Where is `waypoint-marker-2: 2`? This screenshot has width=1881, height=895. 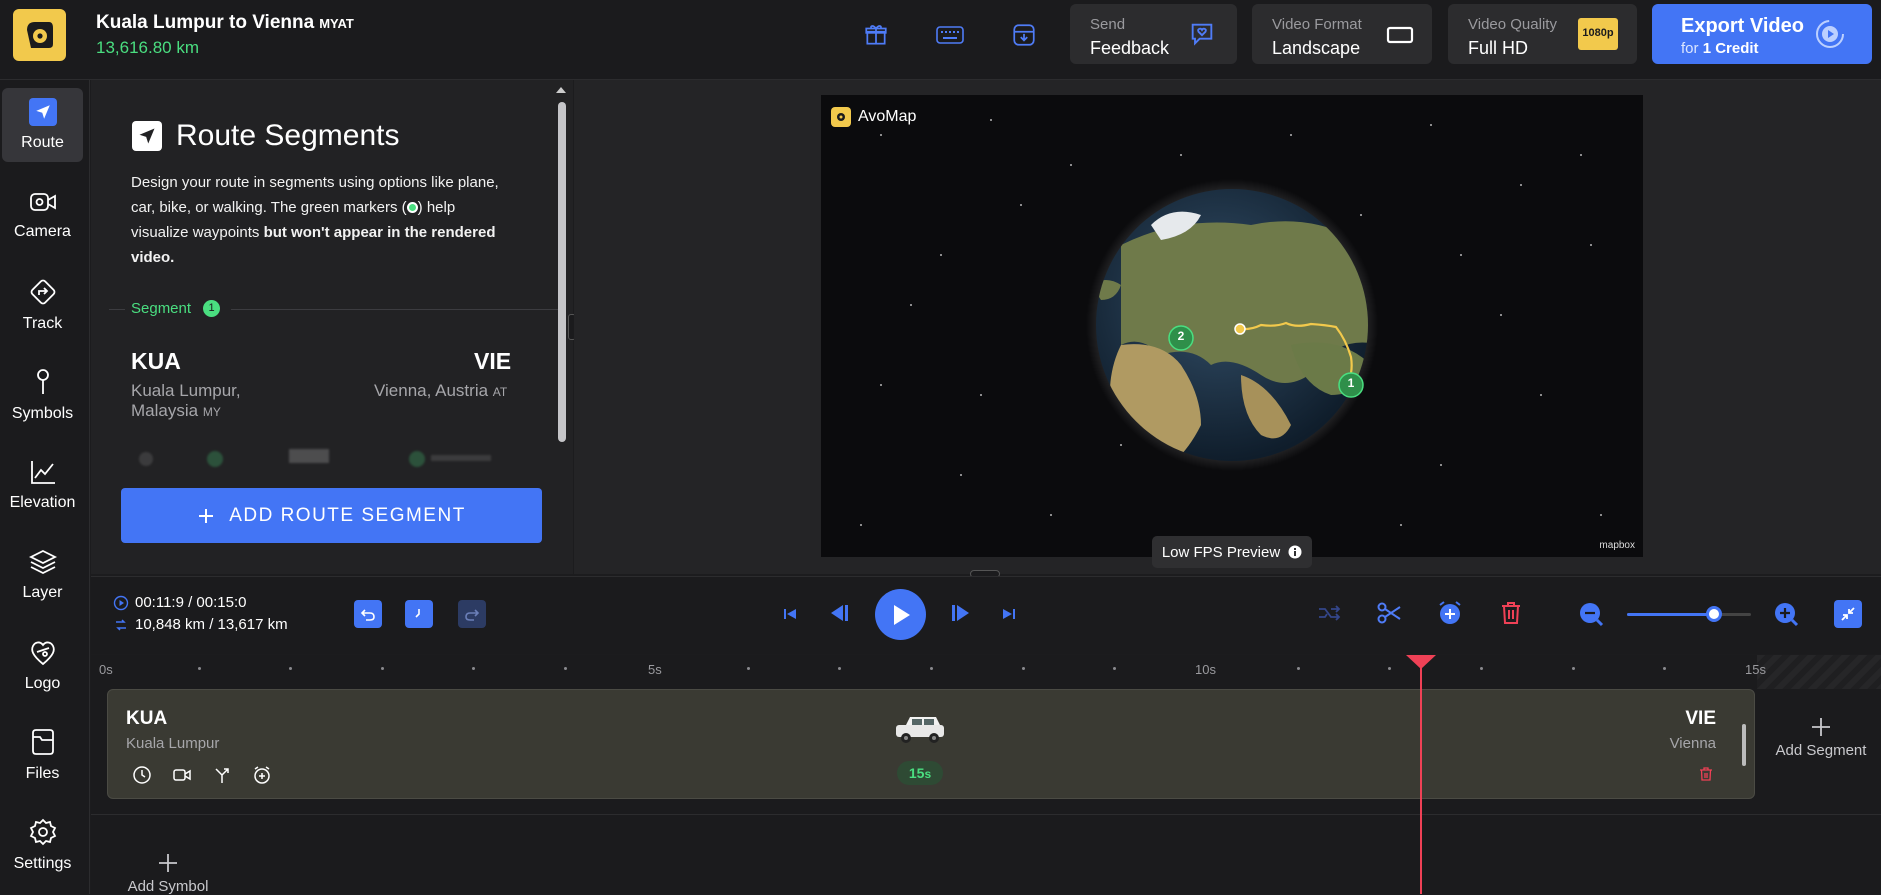
waypoint-marker-2: 2 is located at coordinates (1181, 336).